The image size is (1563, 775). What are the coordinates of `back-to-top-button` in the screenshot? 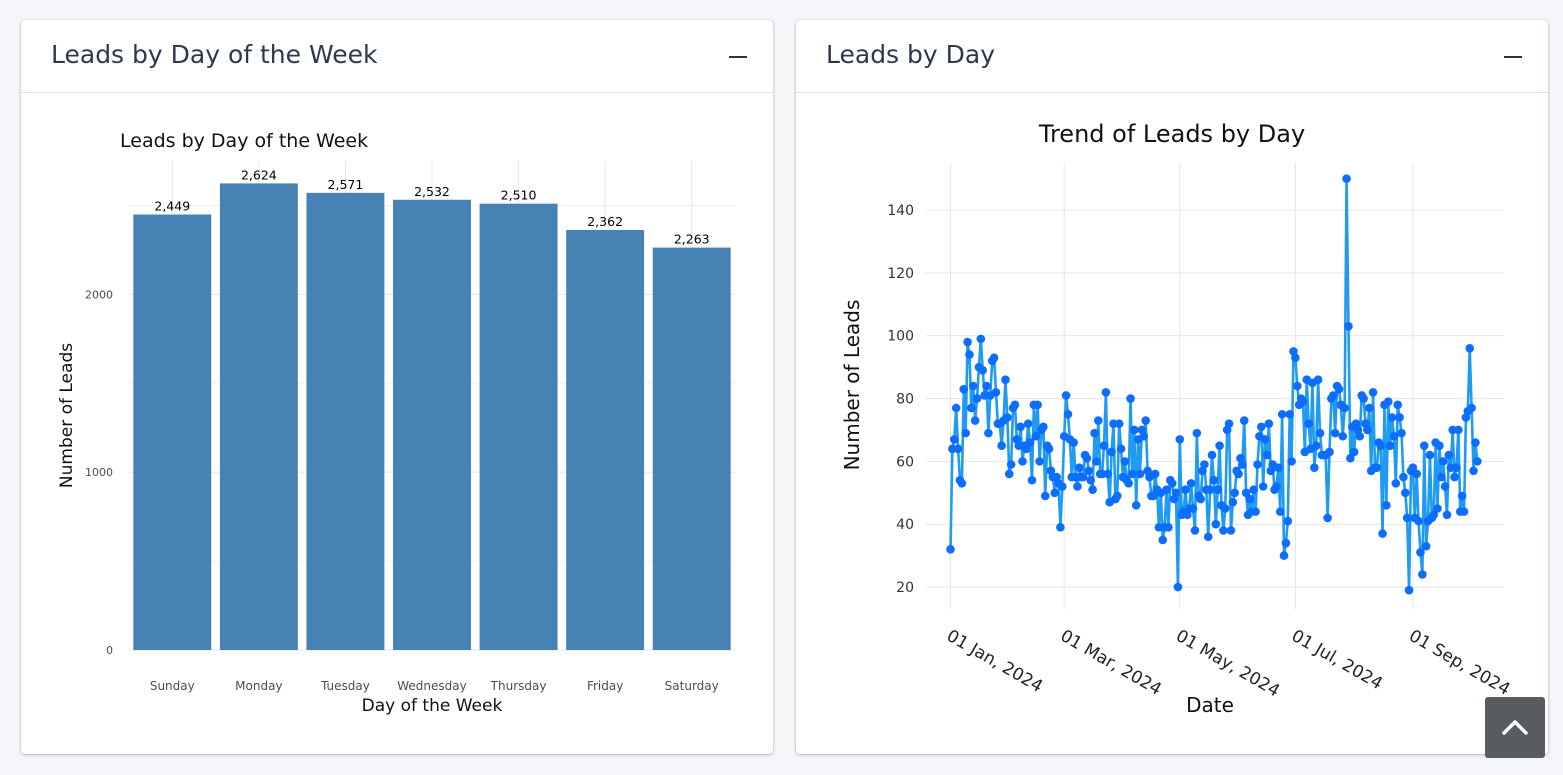 It's located at (1515, 727).